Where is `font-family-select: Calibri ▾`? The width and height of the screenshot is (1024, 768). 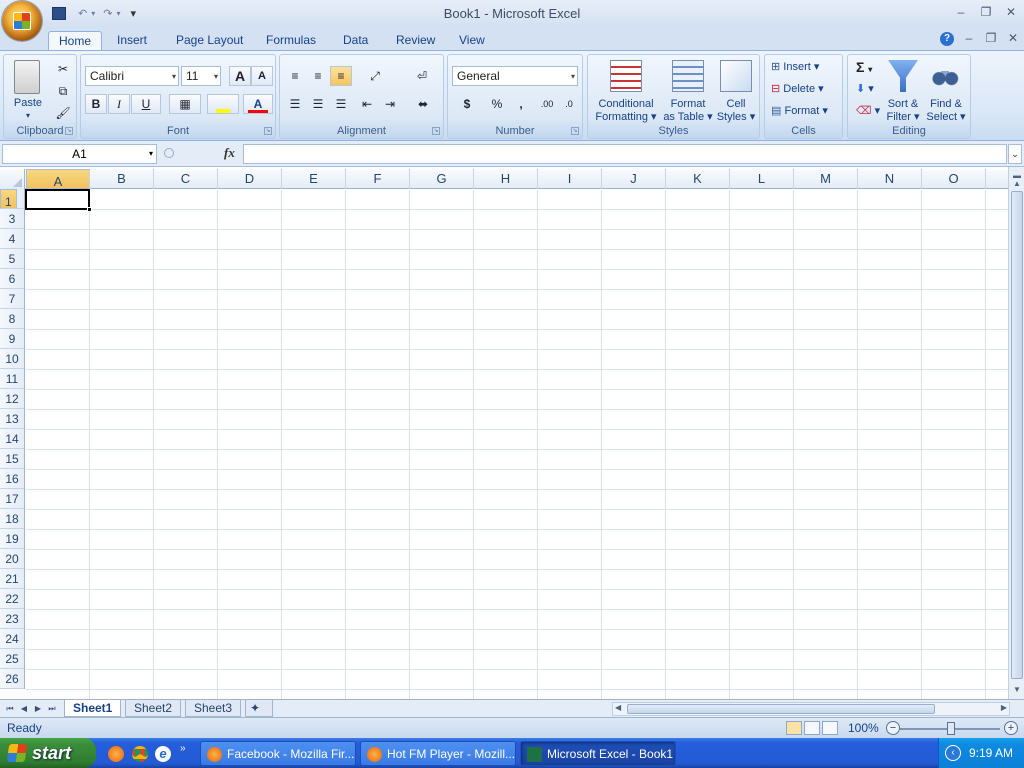 font-family-select: Calibri ▾ is located at coordinates (132, 76).